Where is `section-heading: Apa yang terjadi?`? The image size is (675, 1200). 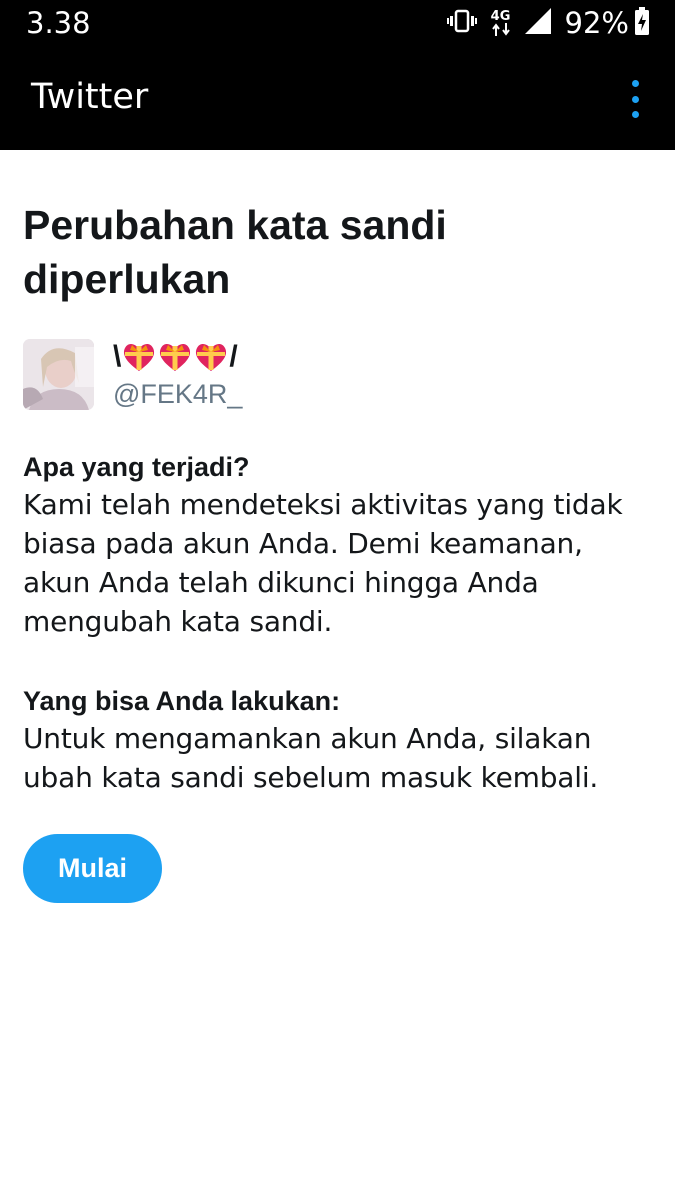
section-heading: Apa yang terjadi? is located at coordinates (136, 467).